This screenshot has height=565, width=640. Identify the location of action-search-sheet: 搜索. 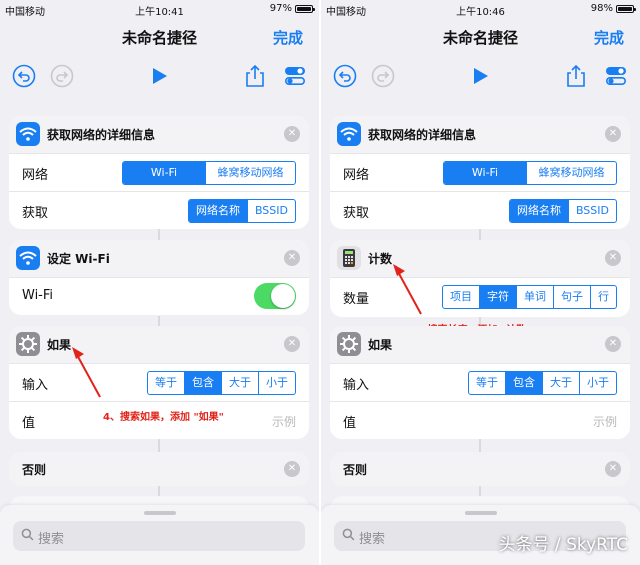
(159, 535).